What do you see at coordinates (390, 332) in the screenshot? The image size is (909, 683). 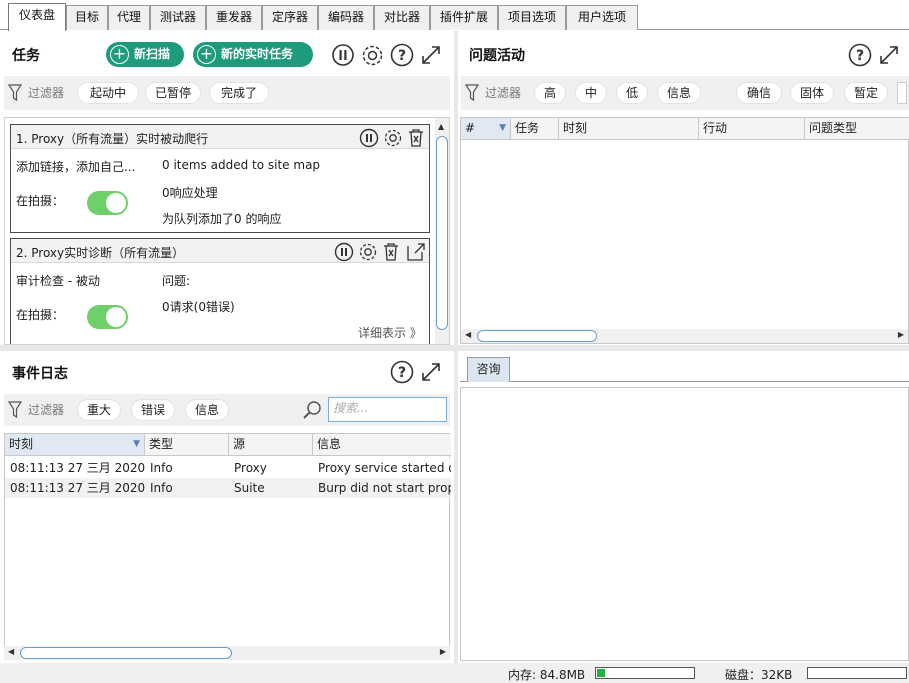 I see `details-link: 详细表示 》` at bounding box center [390, 332].